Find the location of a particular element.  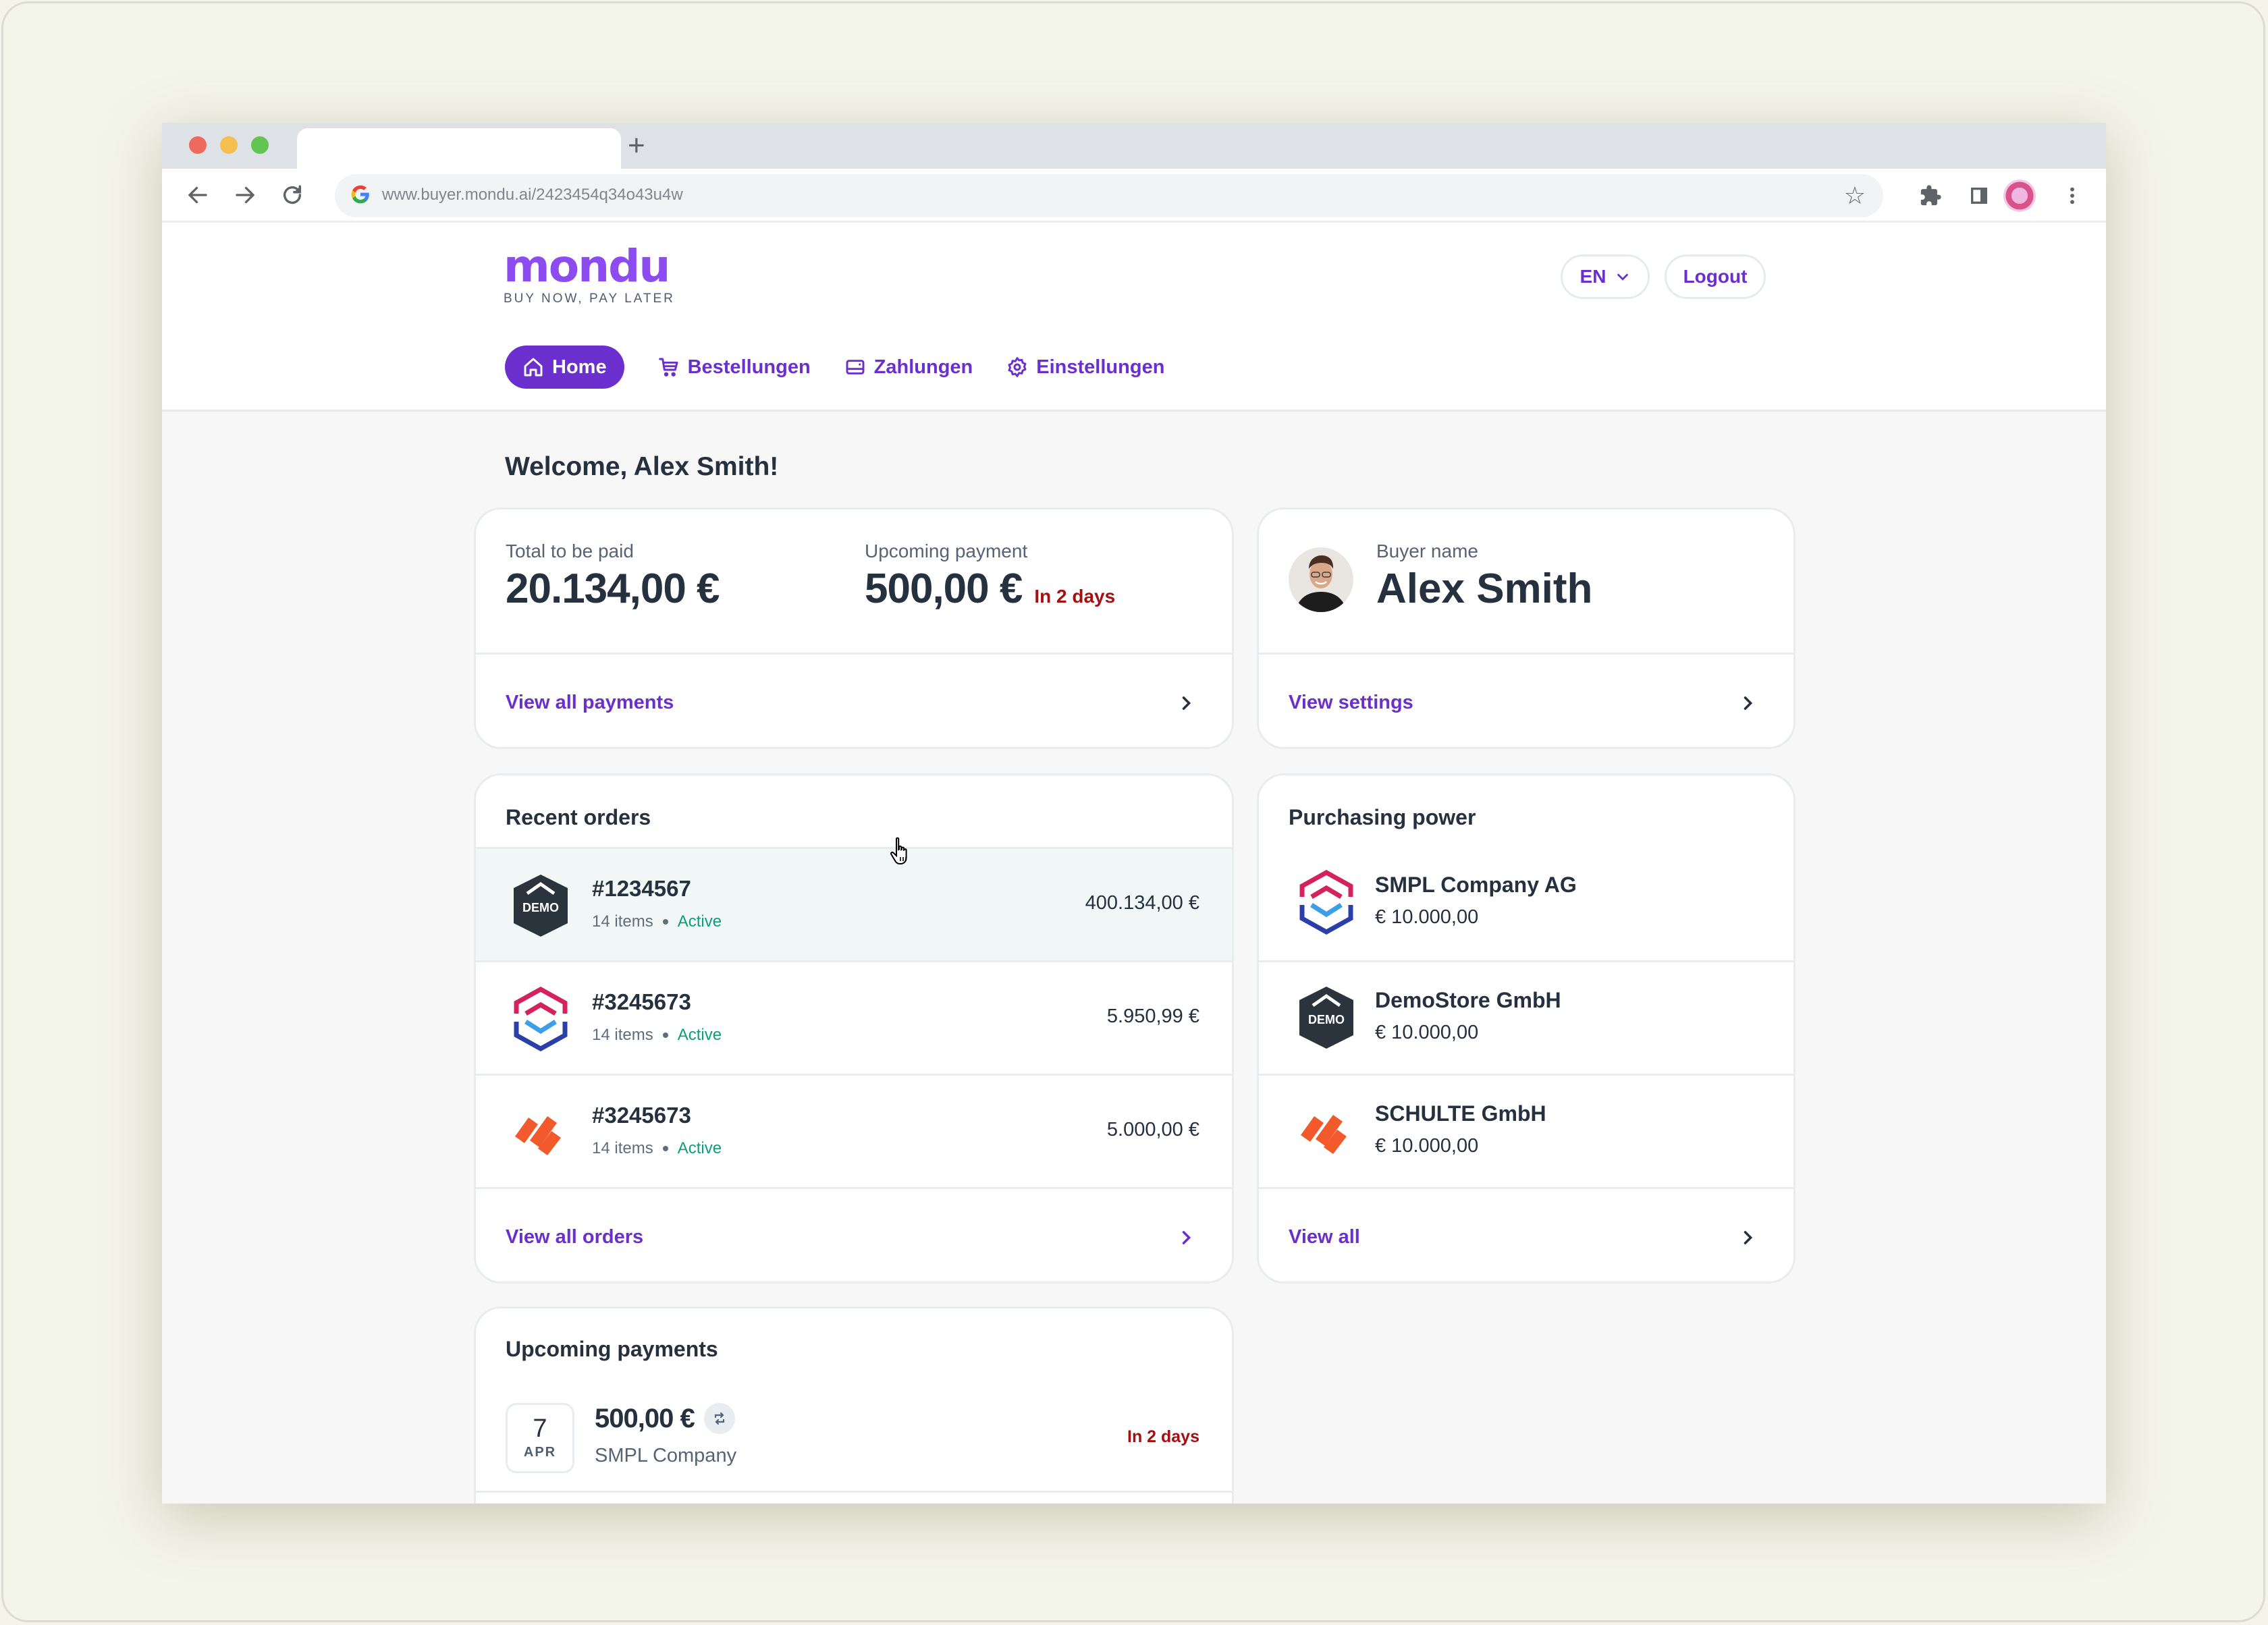

view-all-merchants-link: View all is located at coordinates (1526, 1234).